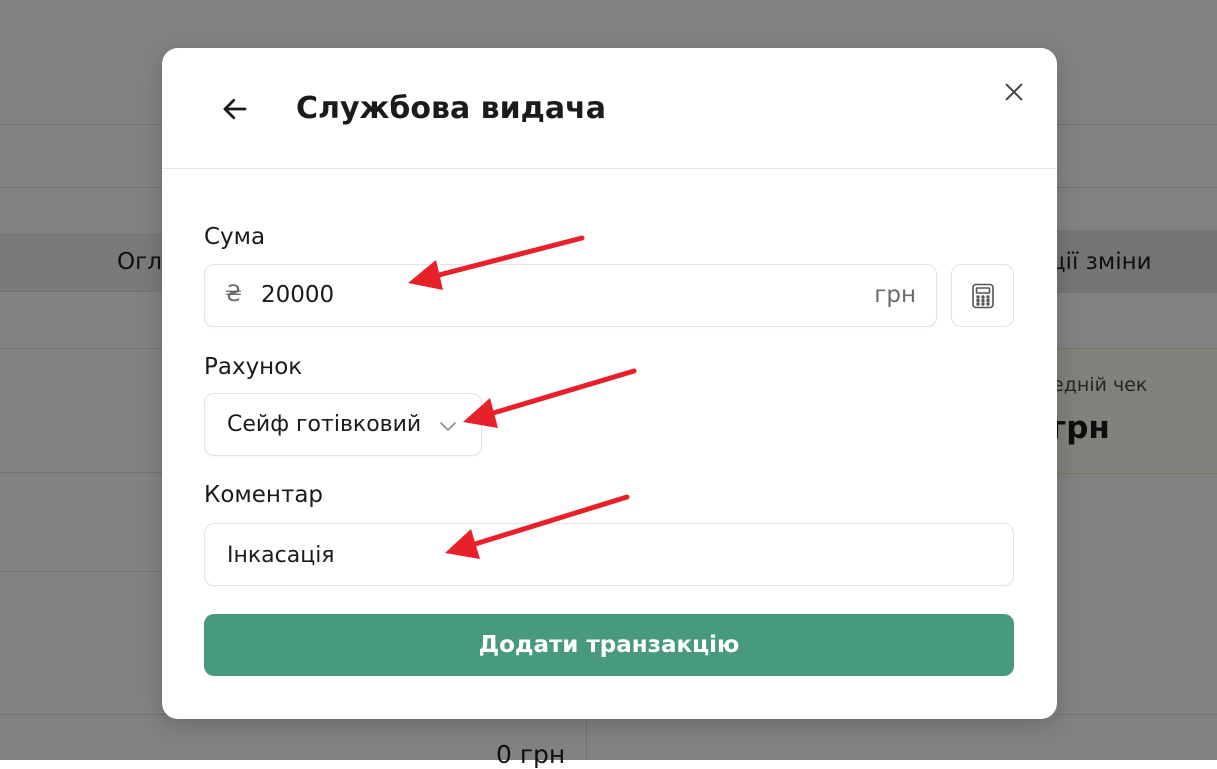 The width and height of the screenshot is (1217, 769). Describe the element at coordinates (609, 645) in the screenshot. I see `add-transaction-button: Додати транзакцію` at that location.